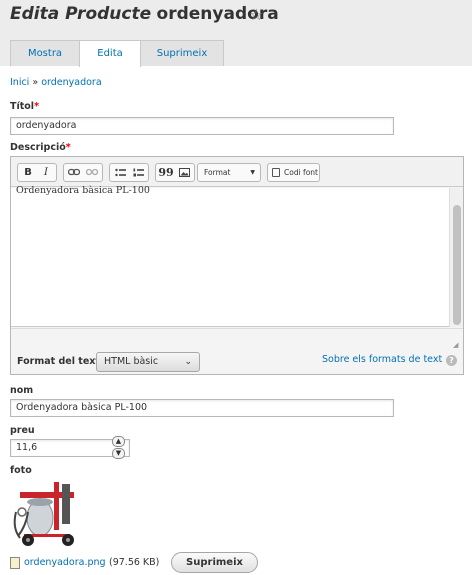  Describe the element at coordinates (71, 82) in the screenshot. I see `breadcrumb-current-link: ordenyadora` at that location.